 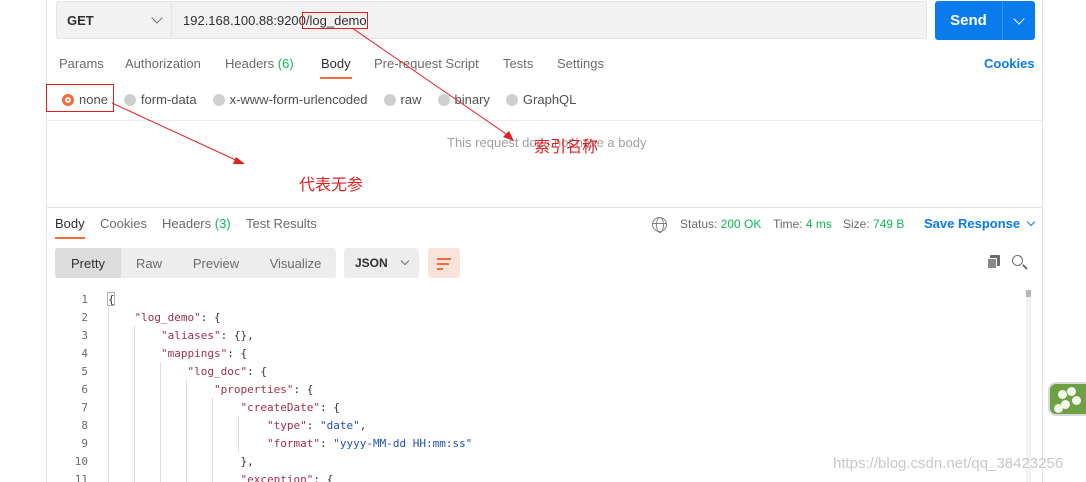 I want to click on watermark: https://blog.csdn.net/qq_38423256, so click(x=948, y=463).